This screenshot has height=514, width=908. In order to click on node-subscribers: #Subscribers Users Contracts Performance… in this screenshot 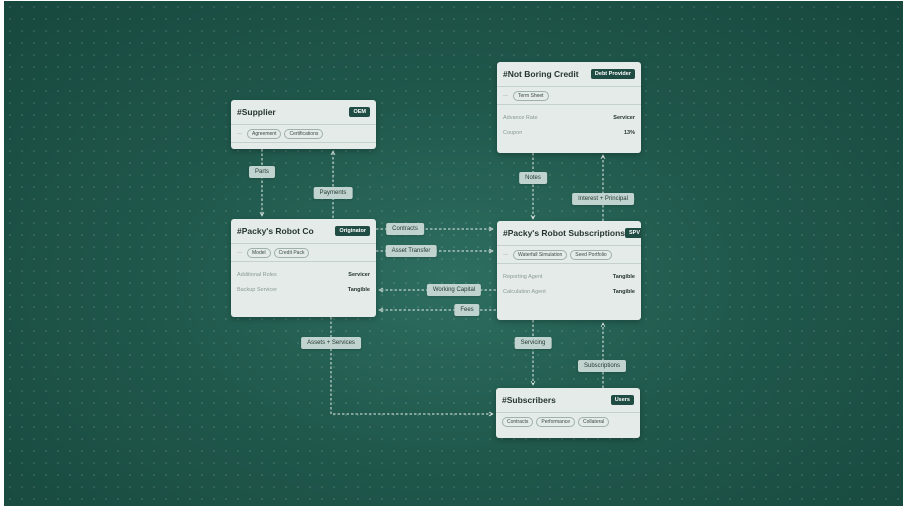, I will do `click(568, 413)`.